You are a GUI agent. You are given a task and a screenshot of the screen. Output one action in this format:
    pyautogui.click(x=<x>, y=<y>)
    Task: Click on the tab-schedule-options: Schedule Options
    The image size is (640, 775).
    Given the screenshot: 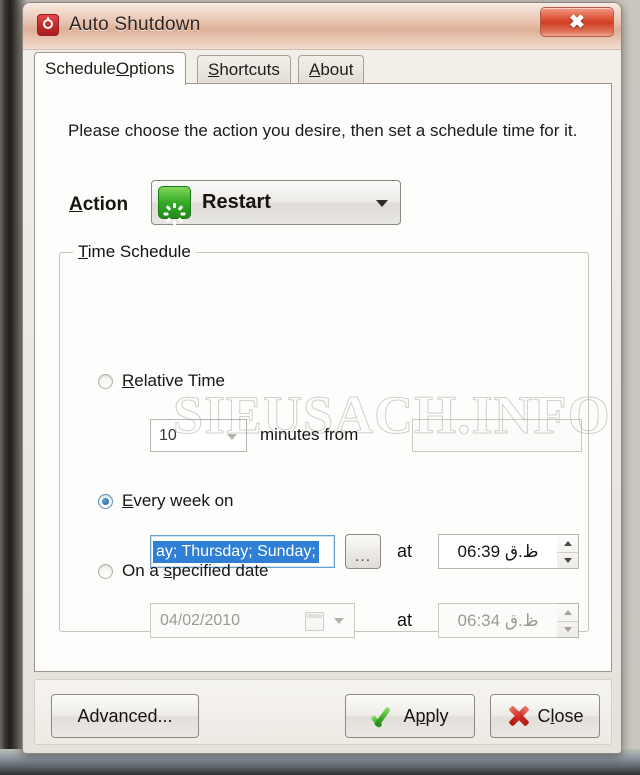 What is the action you would take?
    pyautogui.click(x=110, y=68)
    